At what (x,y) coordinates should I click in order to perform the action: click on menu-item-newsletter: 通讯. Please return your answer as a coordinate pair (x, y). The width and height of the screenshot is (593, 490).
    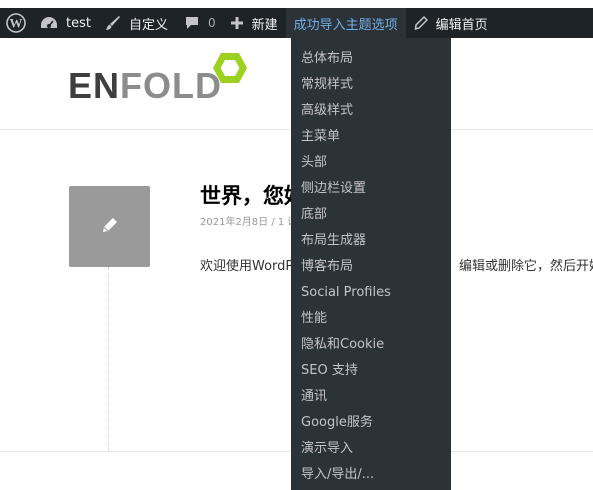
    Looking at the image, I should click on (371, 397).